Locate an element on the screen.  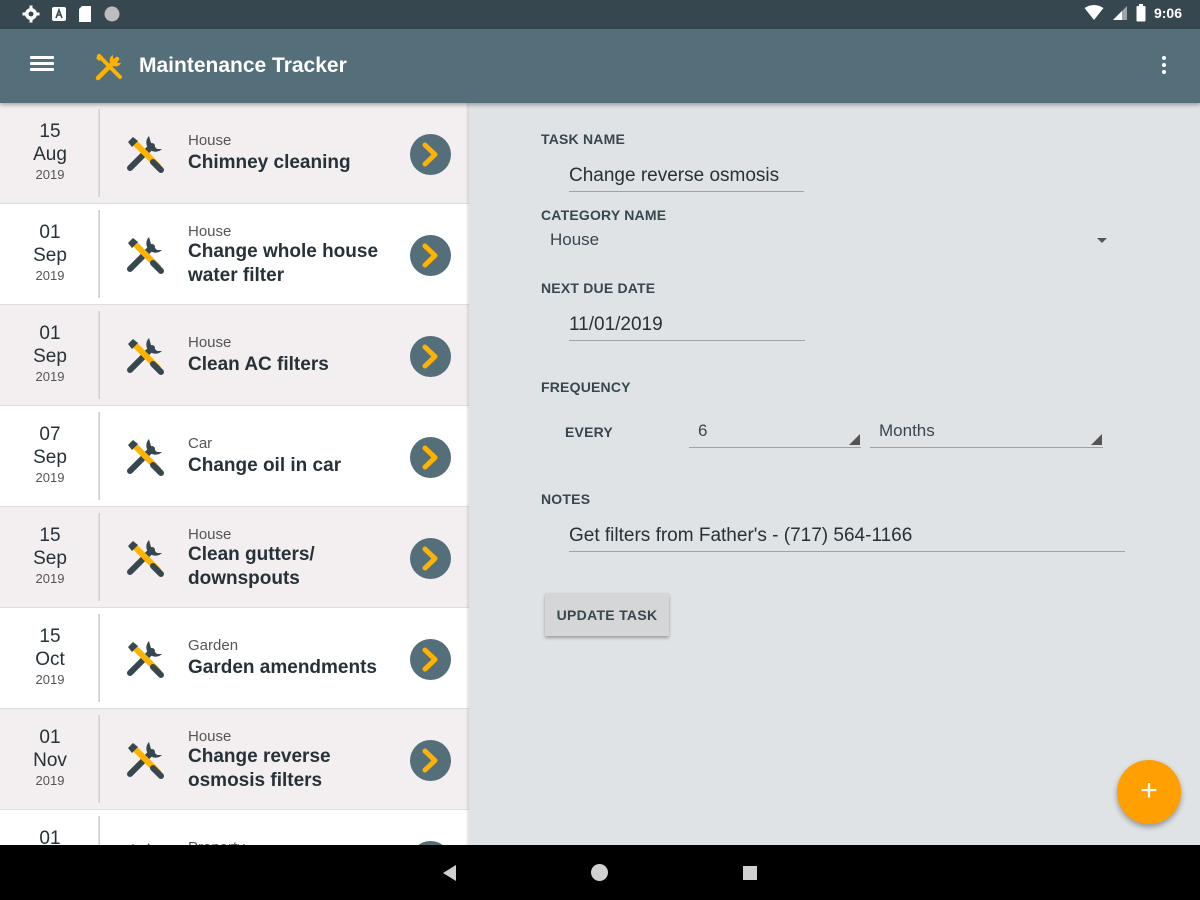
notes-label: NOTES is located at coordinates (566, 499).